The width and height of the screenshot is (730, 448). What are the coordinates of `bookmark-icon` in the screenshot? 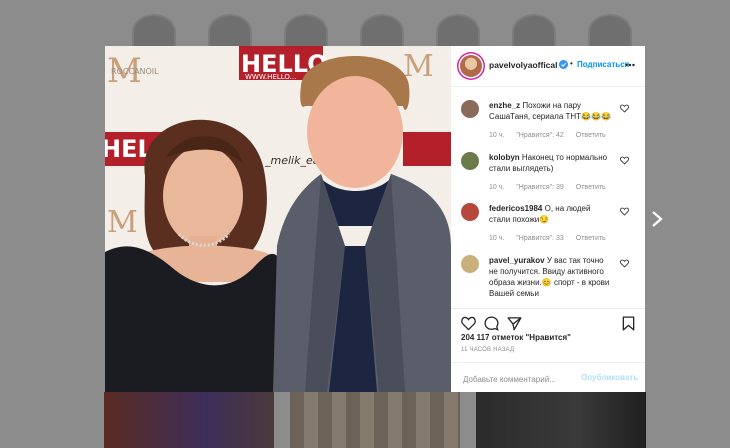 It's located at (628, 323).